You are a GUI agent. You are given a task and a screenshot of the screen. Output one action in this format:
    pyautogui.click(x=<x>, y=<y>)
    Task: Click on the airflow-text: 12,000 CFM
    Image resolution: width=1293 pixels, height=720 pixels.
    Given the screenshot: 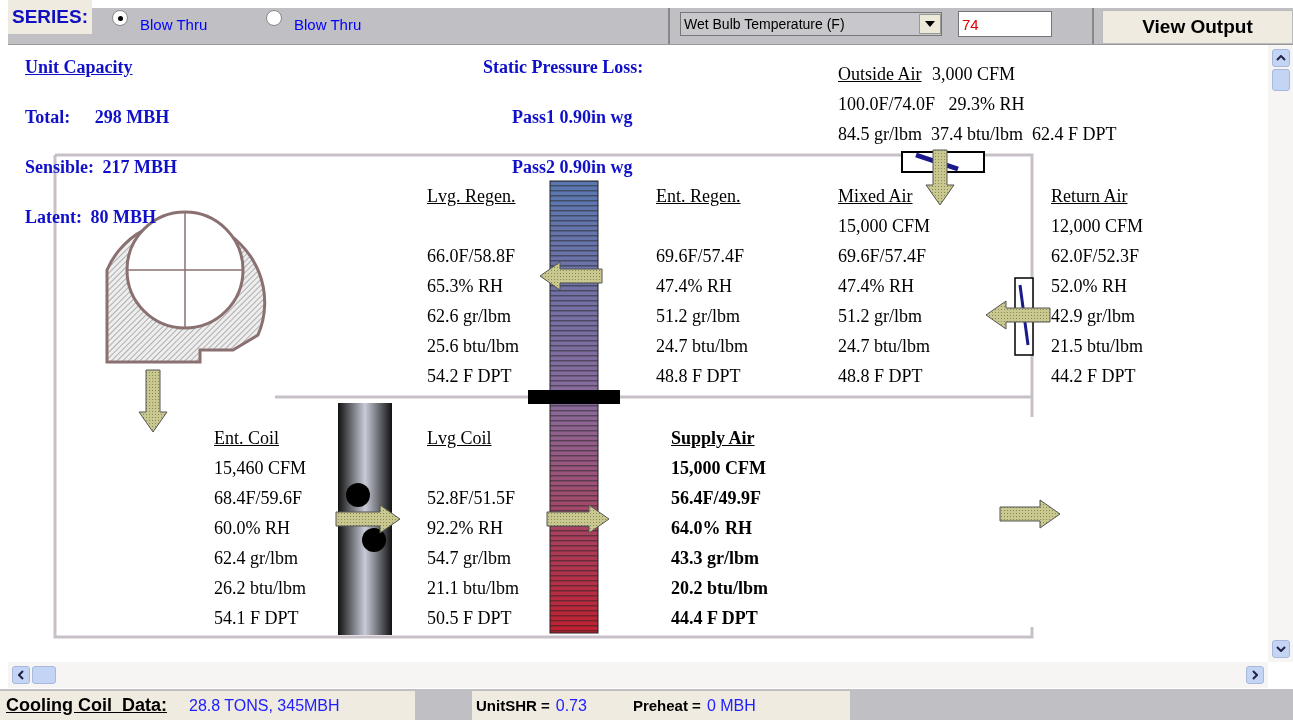 What is the action you would take?
    pyautogui.click(x=1097, y=226)
    